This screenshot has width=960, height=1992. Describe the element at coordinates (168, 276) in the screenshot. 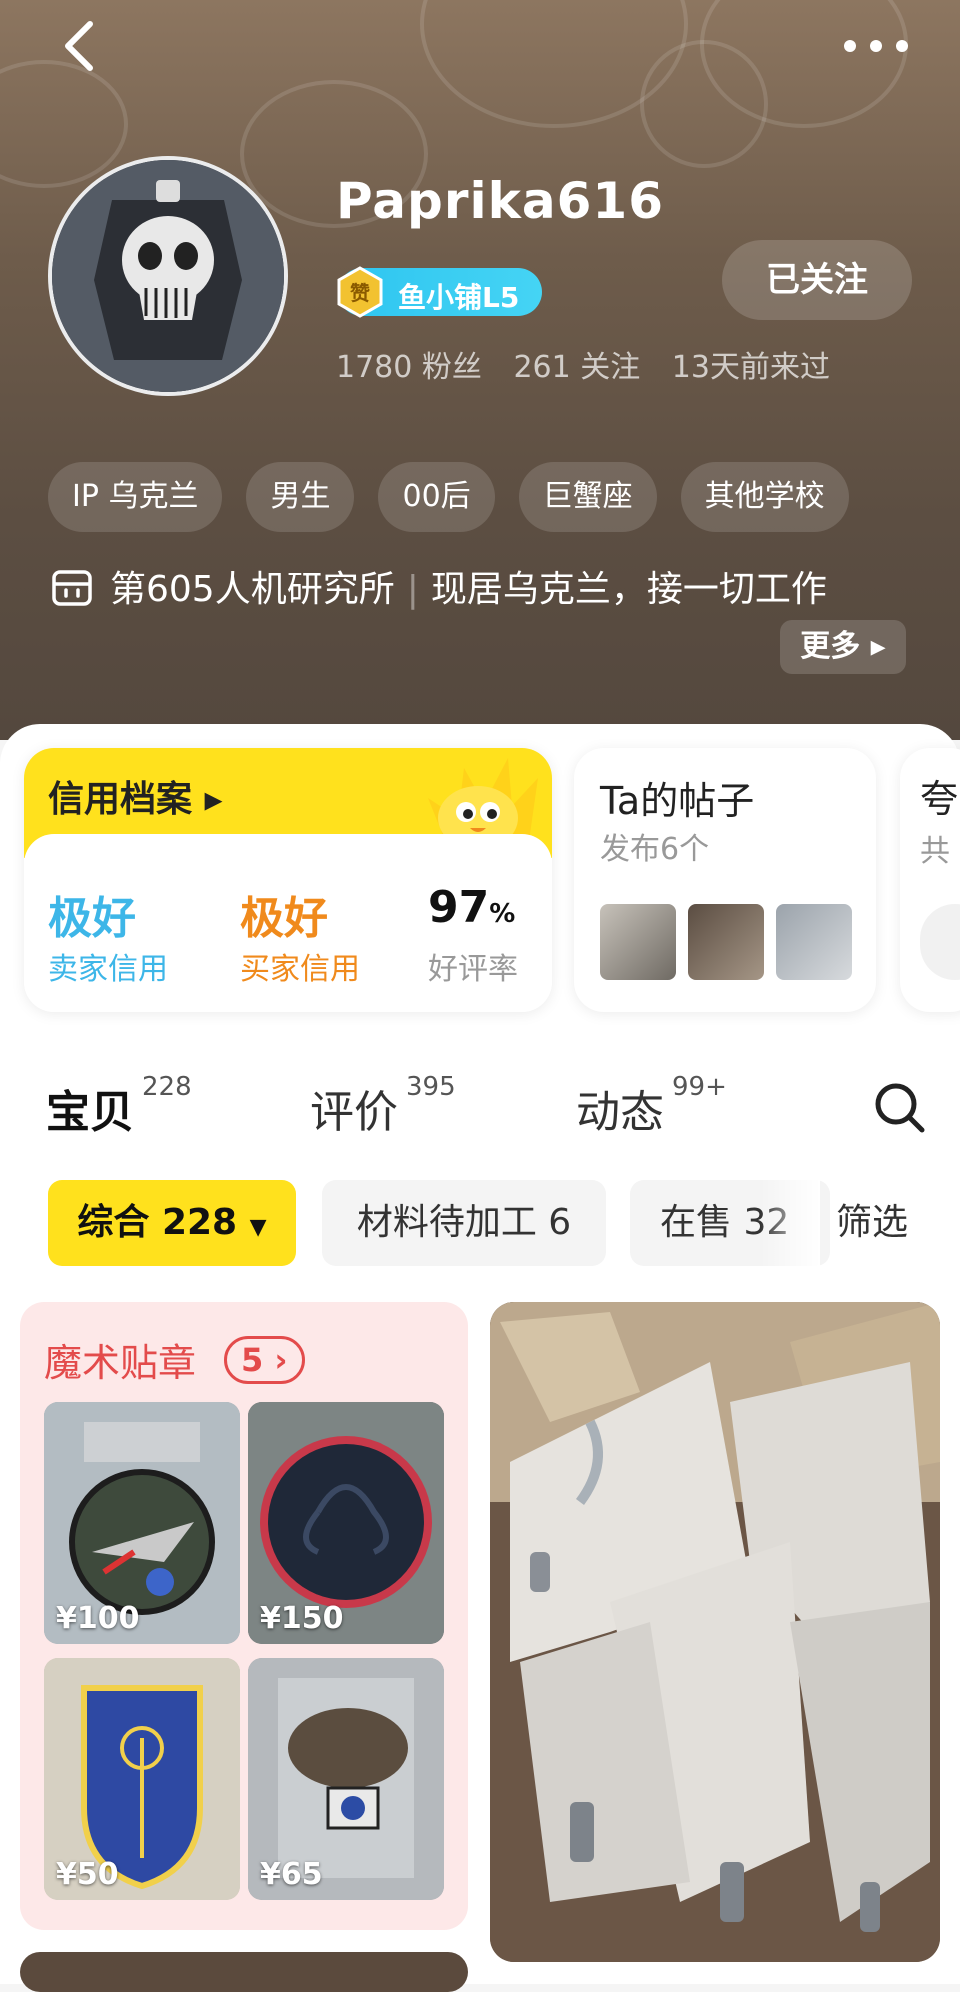

I see `avatar` at that location.